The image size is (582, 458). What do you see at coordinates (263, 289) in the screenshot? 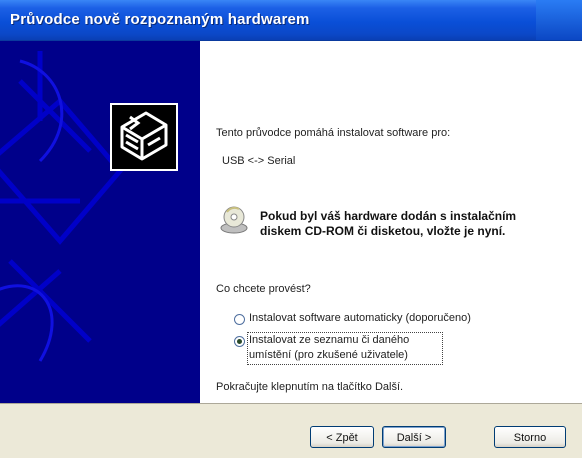
I see `question-label: Co chcete provést?` at bounding box center [263, 289].